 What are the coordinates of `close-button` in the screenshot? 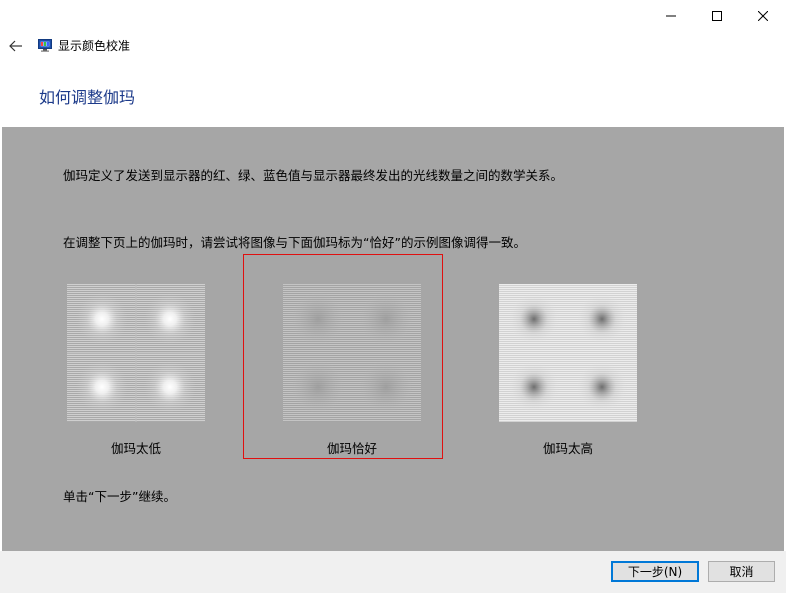 It's located at (763, 16).